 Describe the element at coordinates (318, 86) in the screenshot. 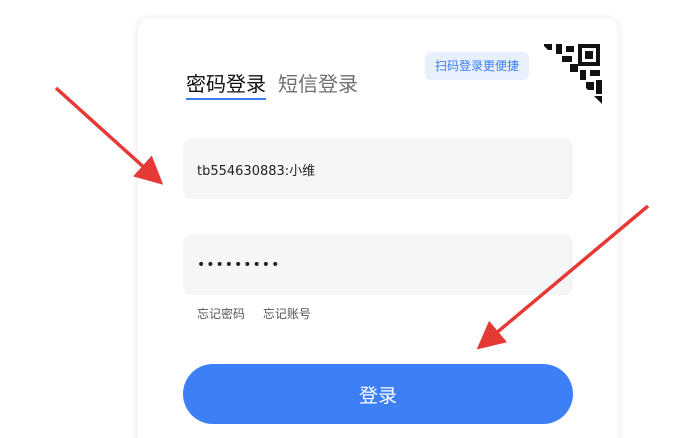

I see `tab-sms-login: 短信登录` at that location.